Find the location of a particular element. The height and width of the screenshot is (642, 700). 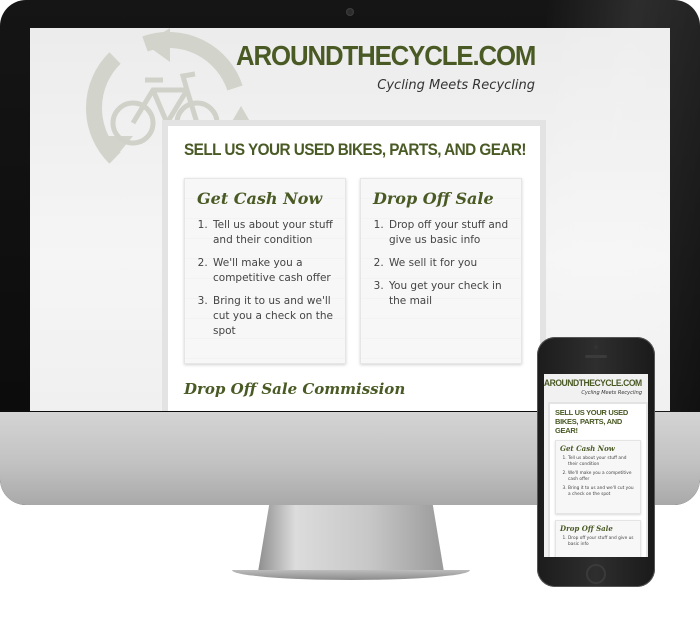

mobile-site-title: AROUNDTHECYCLE.COM is located at coordinates (593, 383).